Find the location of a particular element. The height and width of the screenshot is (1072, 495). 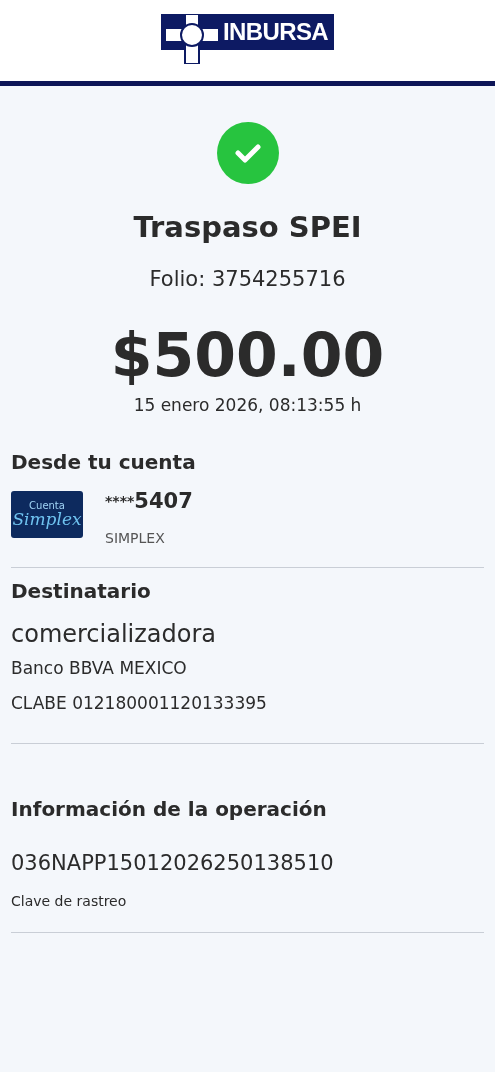

folio-text: Folio: 3754255716 is located at coordinates (247, 279).